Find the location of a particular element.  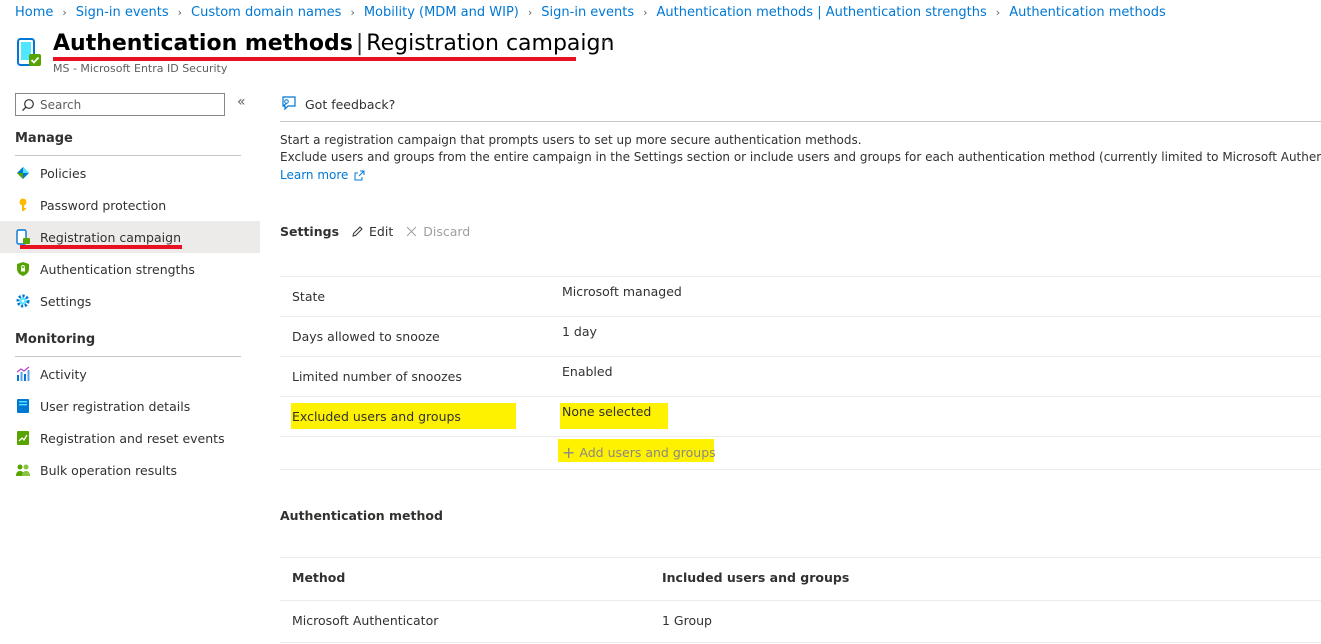

breadcrumb-custom-domain-names: Custom domain names is located at coordinates (266, 12).